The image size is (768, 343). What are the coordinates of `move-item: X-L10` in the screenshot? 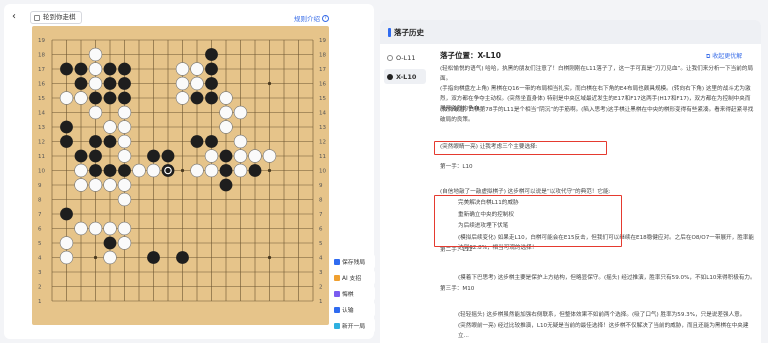 It's located at (405, 76).